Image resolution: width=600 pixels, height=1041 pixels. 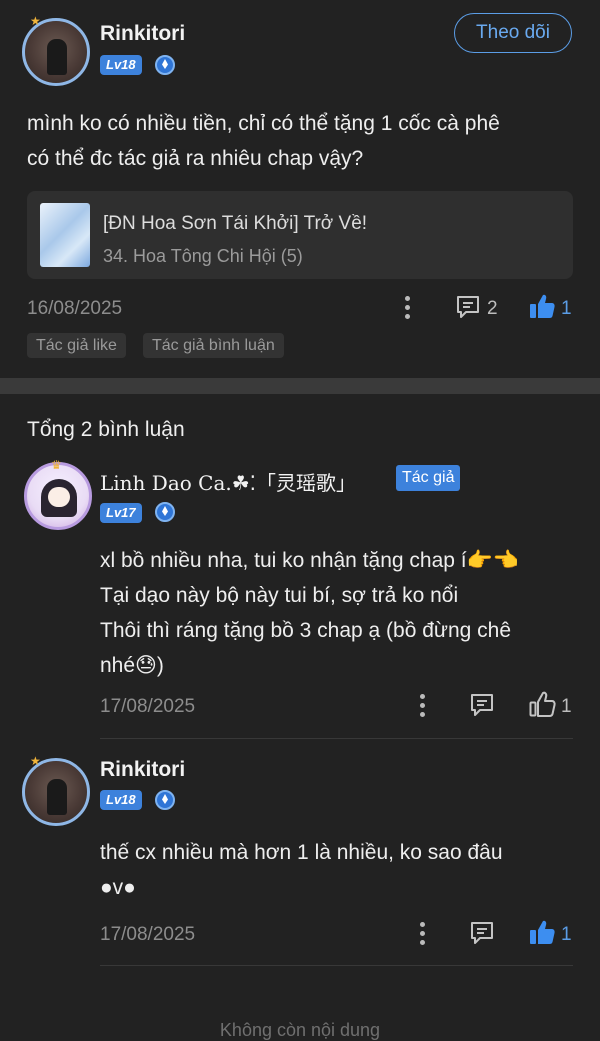 What do you see at coordinates (542, 704) in the screenshot?
I see `like-outline-icon` at bounding box center [542, 704].